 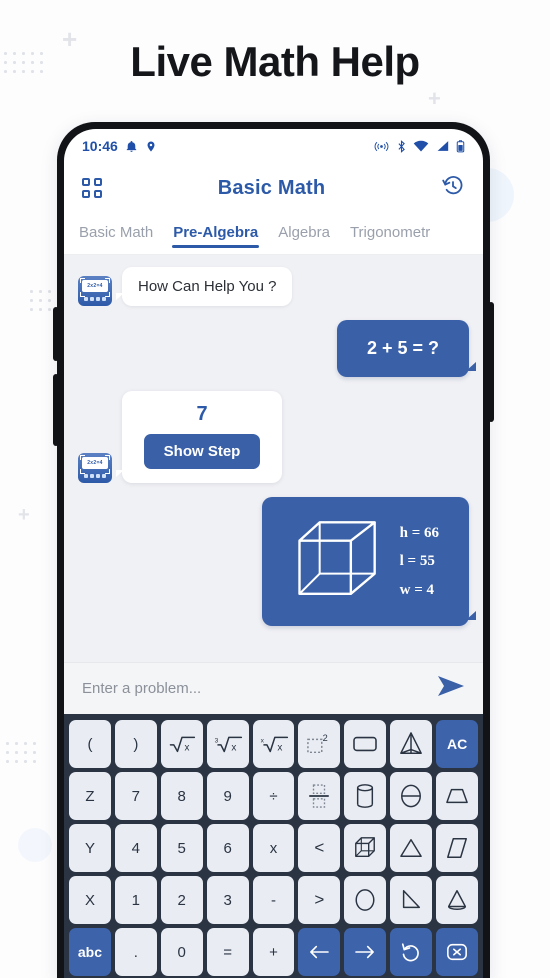 What do you see at coordinates (457, 900) in the screenshot?
I see `key-cone-shape` at bounding box center [457, 900].